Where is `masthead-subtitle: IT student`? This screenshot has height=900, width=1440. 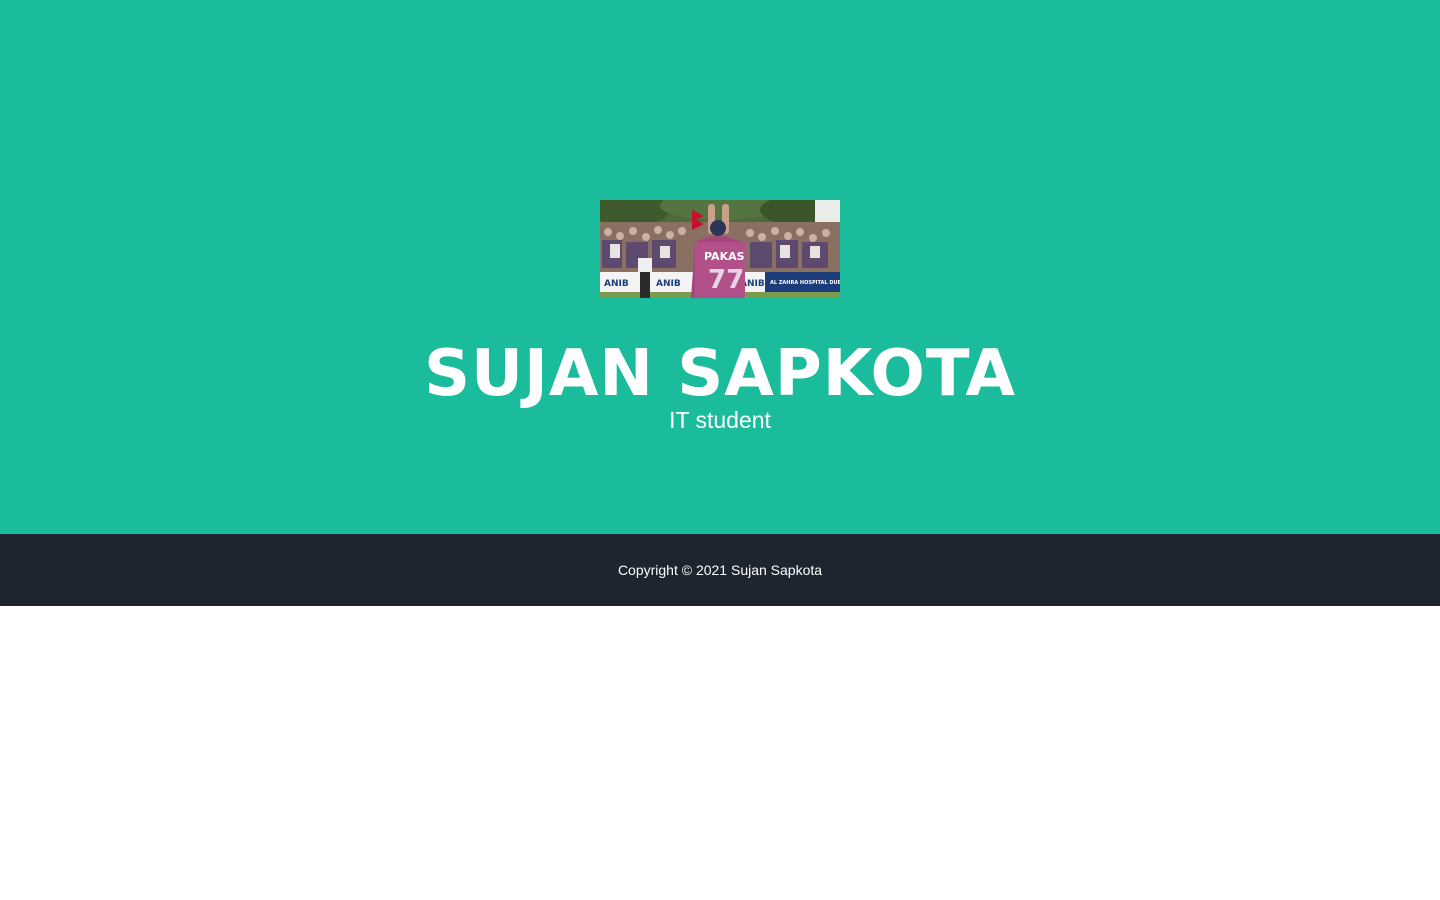
masthead-subtitle: IT student is located at coordinates (720, 420).